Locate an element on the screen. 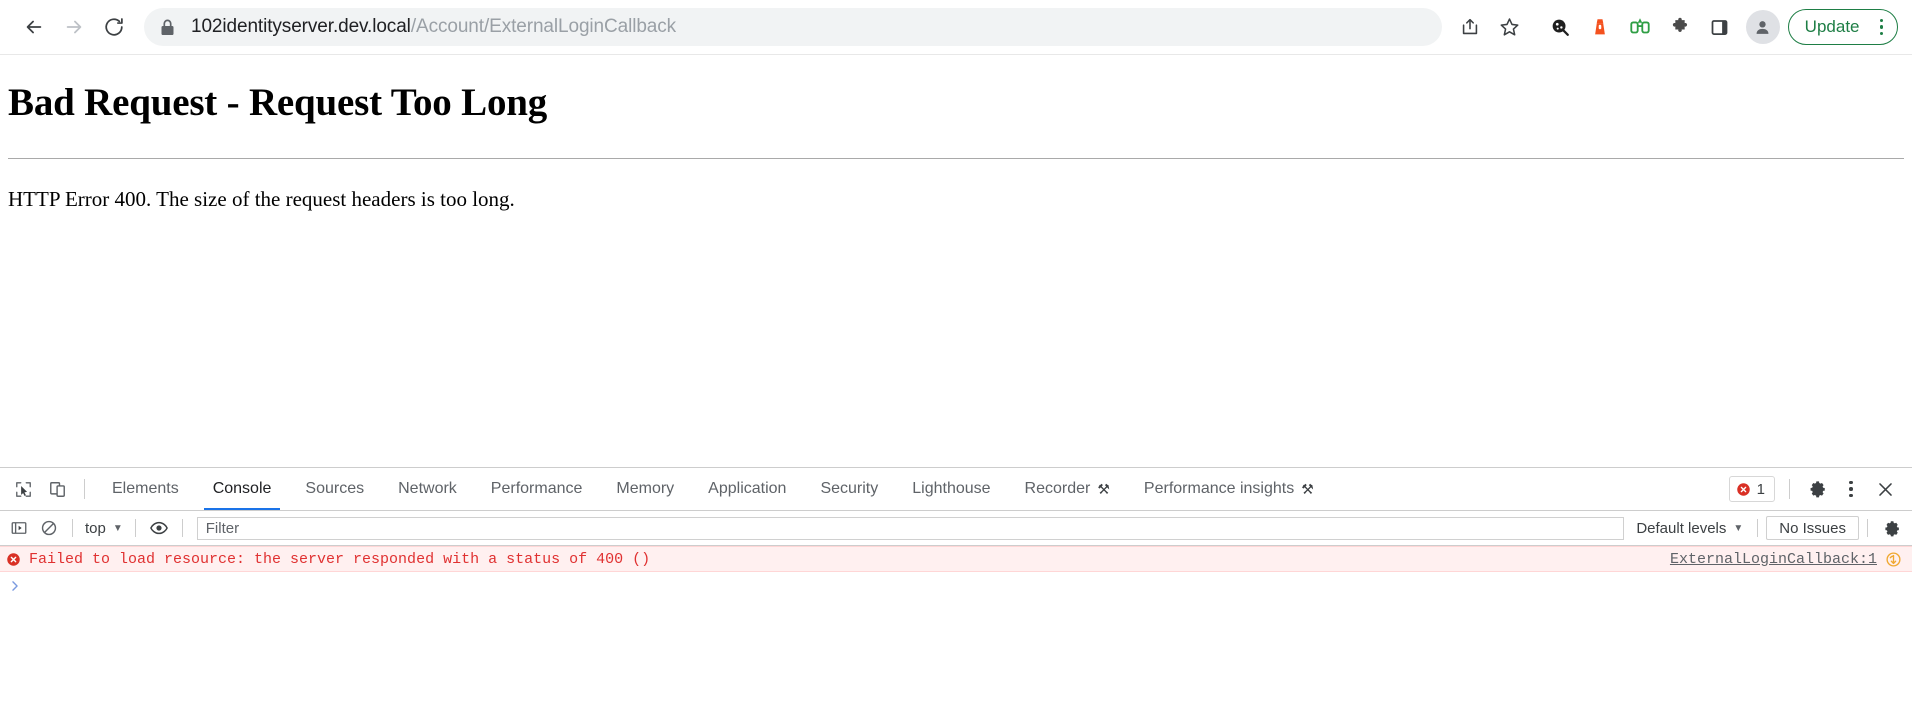  tab-console: Console is located at coordinates (242, 489).